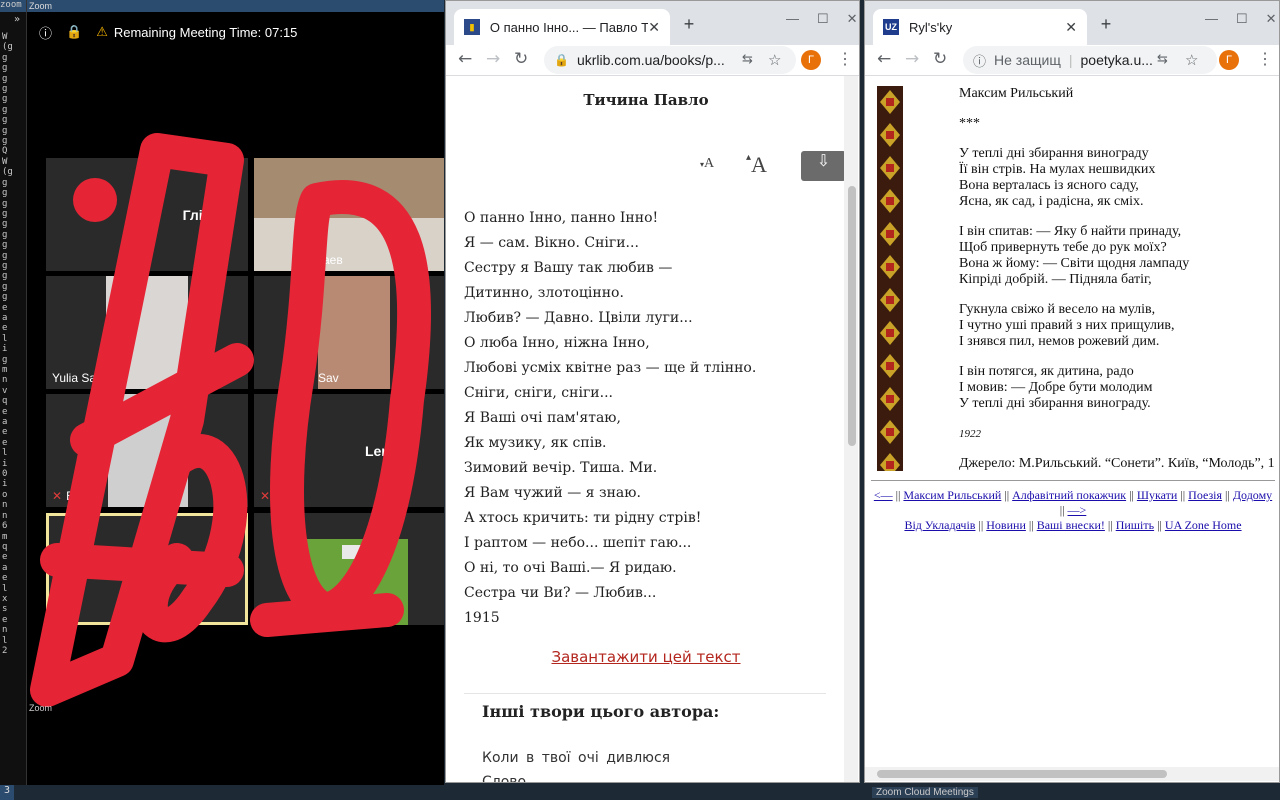 The height and width of the screenshot is (800, 1280). What do you see at coordinates (13, 6) in the screenshot?
I see `terminal-tab: zoom` at bounding box center [13, 6].